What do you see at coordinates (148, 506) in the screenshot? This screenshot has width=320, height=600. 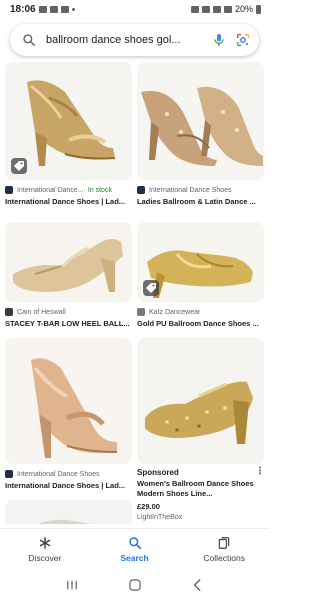 I see `result-price: £29.00` at bounding box center [148, 506].